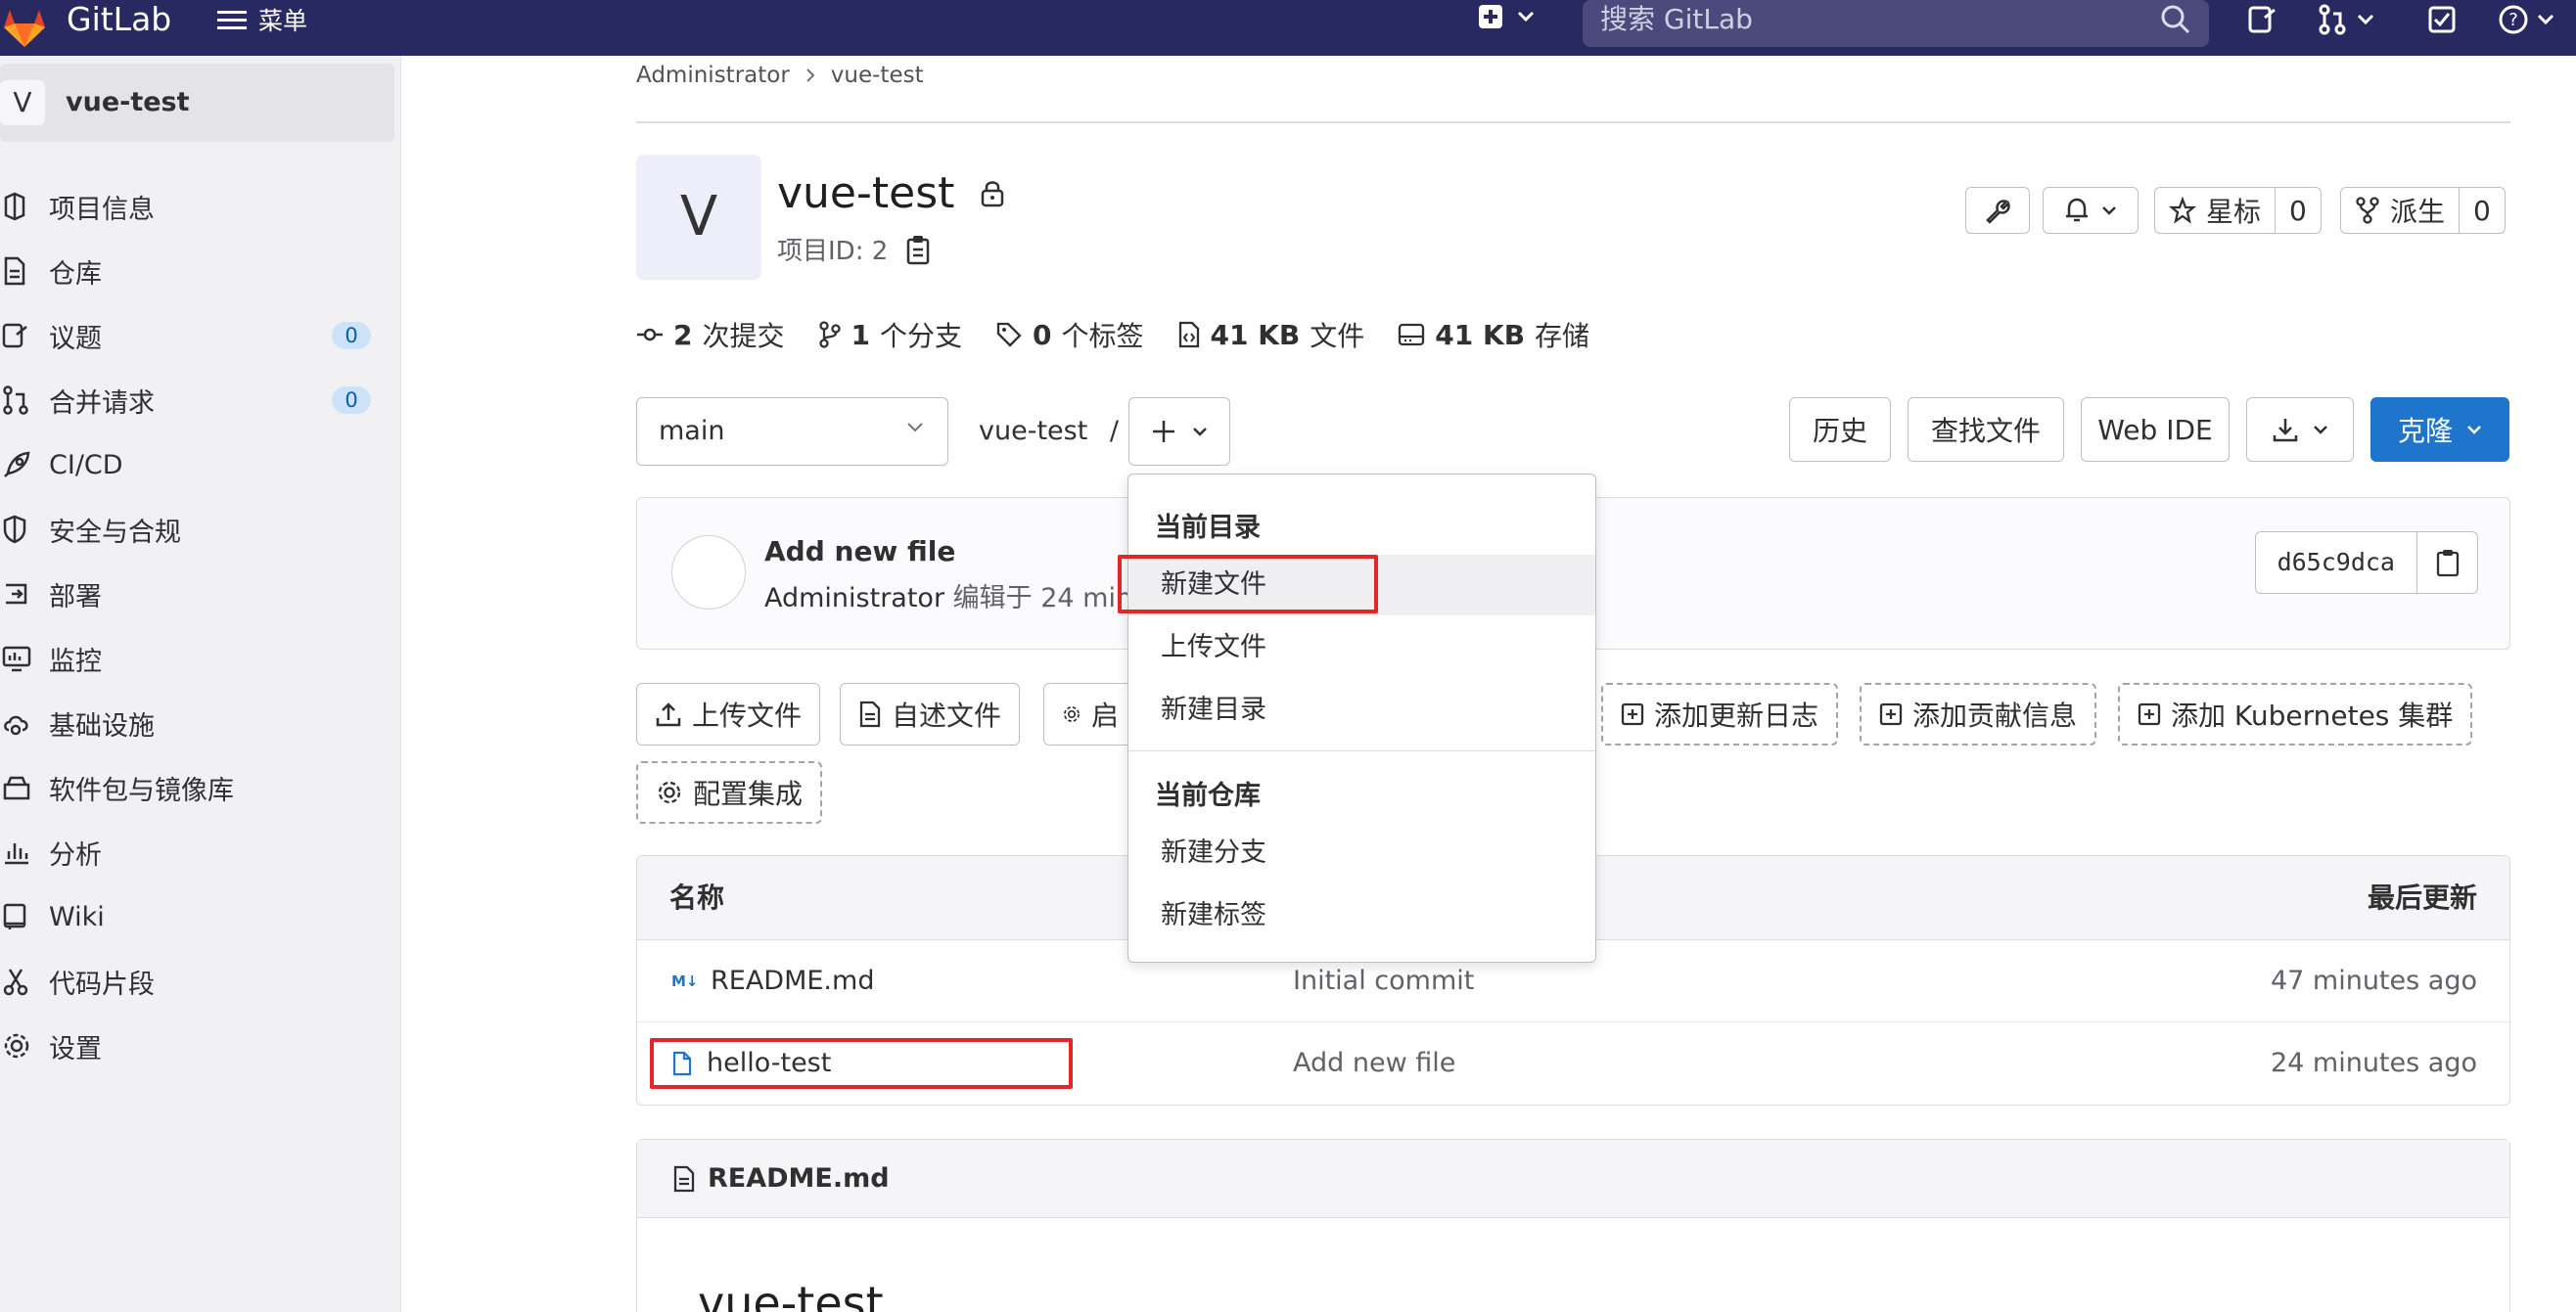  Describe the element at coordinates (2418, 212) in the screenshot. I see `fork-label: 派生` at that location.